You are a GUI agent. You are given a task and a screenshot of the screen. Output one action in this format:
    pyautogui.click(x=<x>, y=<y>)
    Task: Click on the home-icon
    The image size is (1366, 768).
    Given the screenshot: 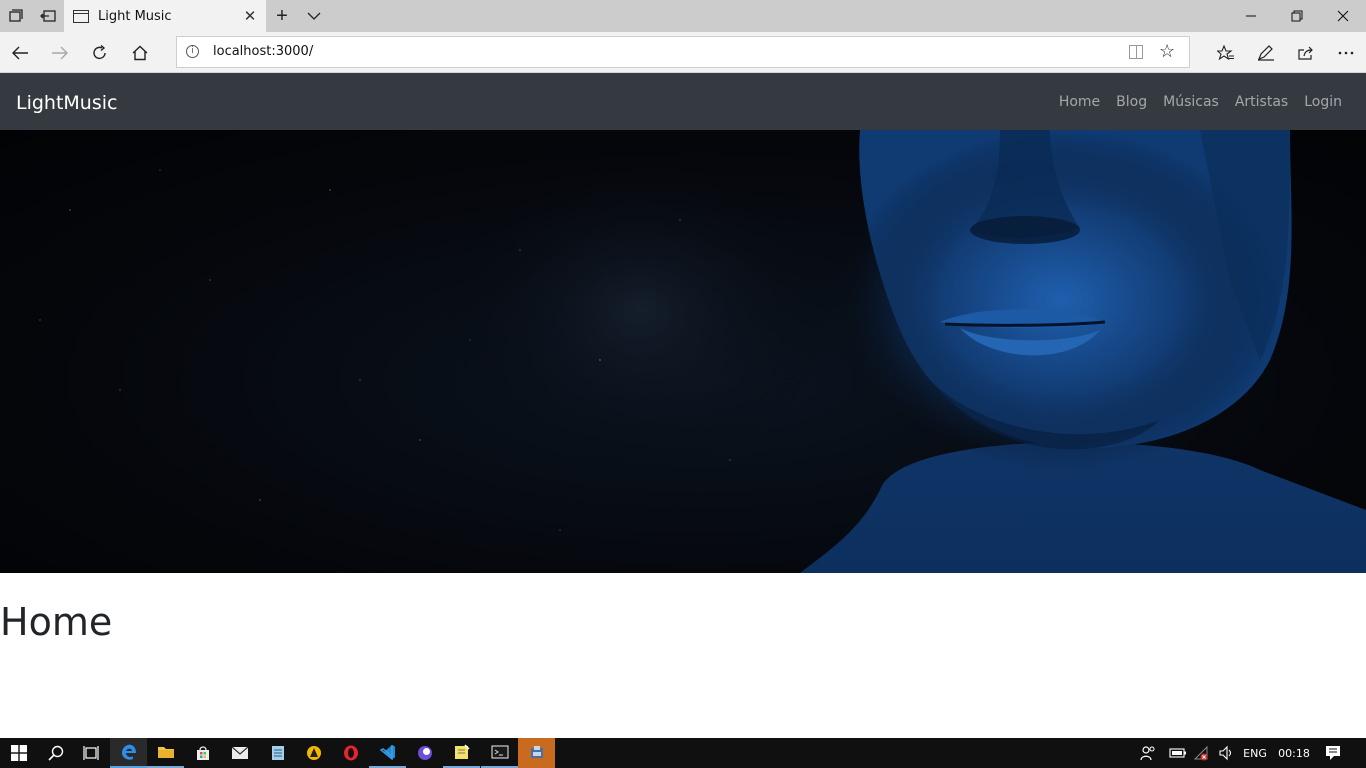 What is the action you would take?
    pyautogui.click(x=140, y=52)
    